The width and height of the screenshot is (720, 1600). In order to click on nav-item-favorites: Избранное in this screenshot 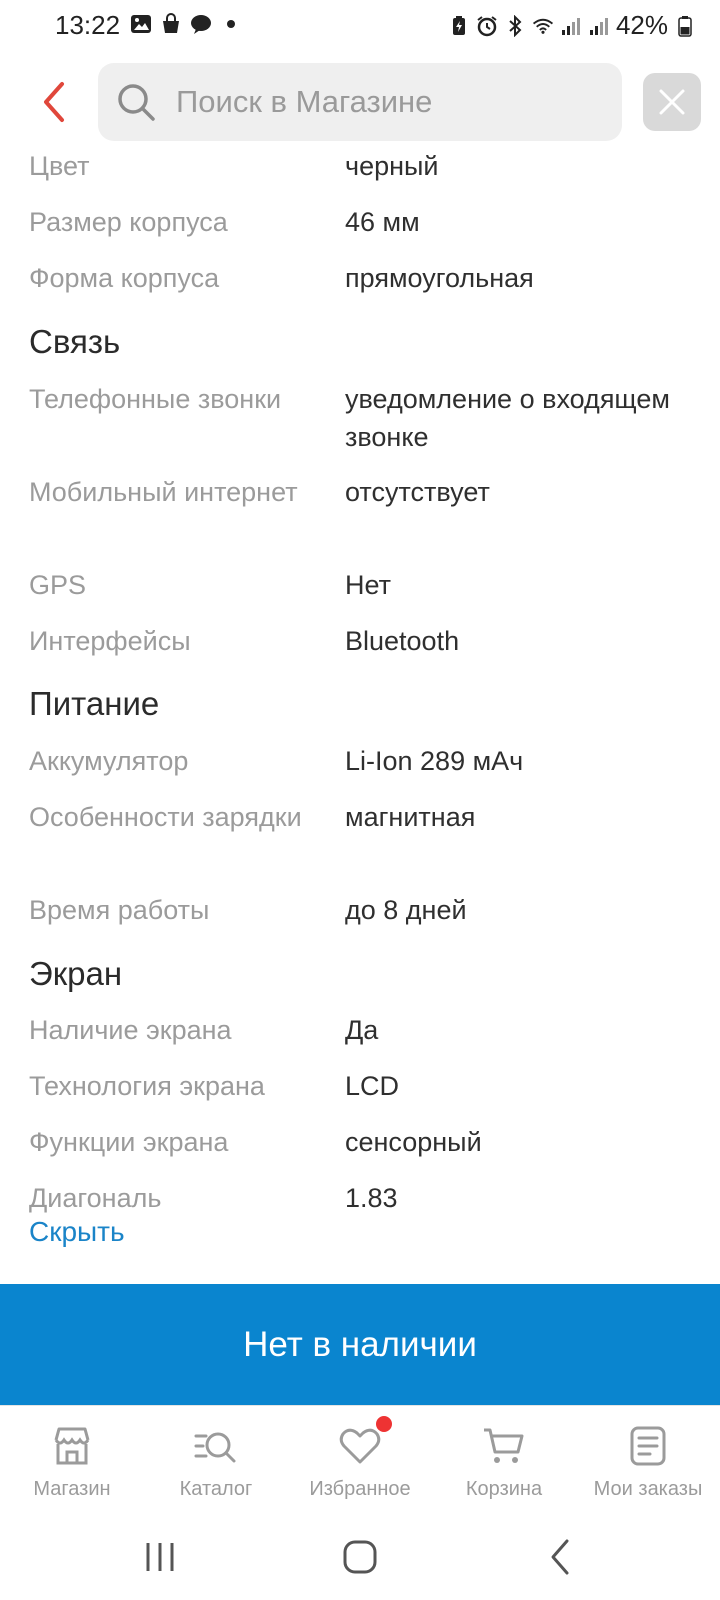, I will do `click(360, 1461)`.